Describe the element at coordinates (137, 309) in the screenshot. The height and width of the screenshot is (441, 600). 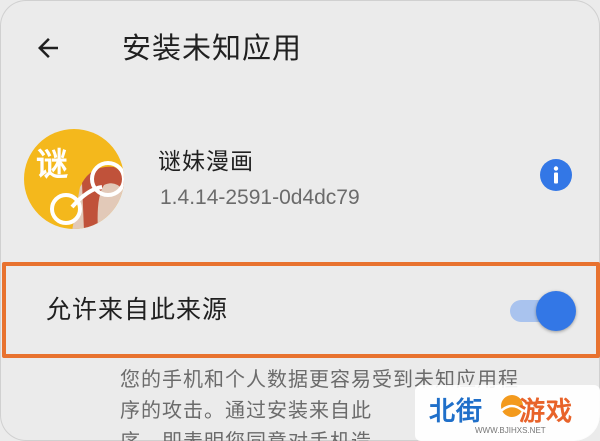
I see `allow-source-label: 允许来自此来源` at that location.